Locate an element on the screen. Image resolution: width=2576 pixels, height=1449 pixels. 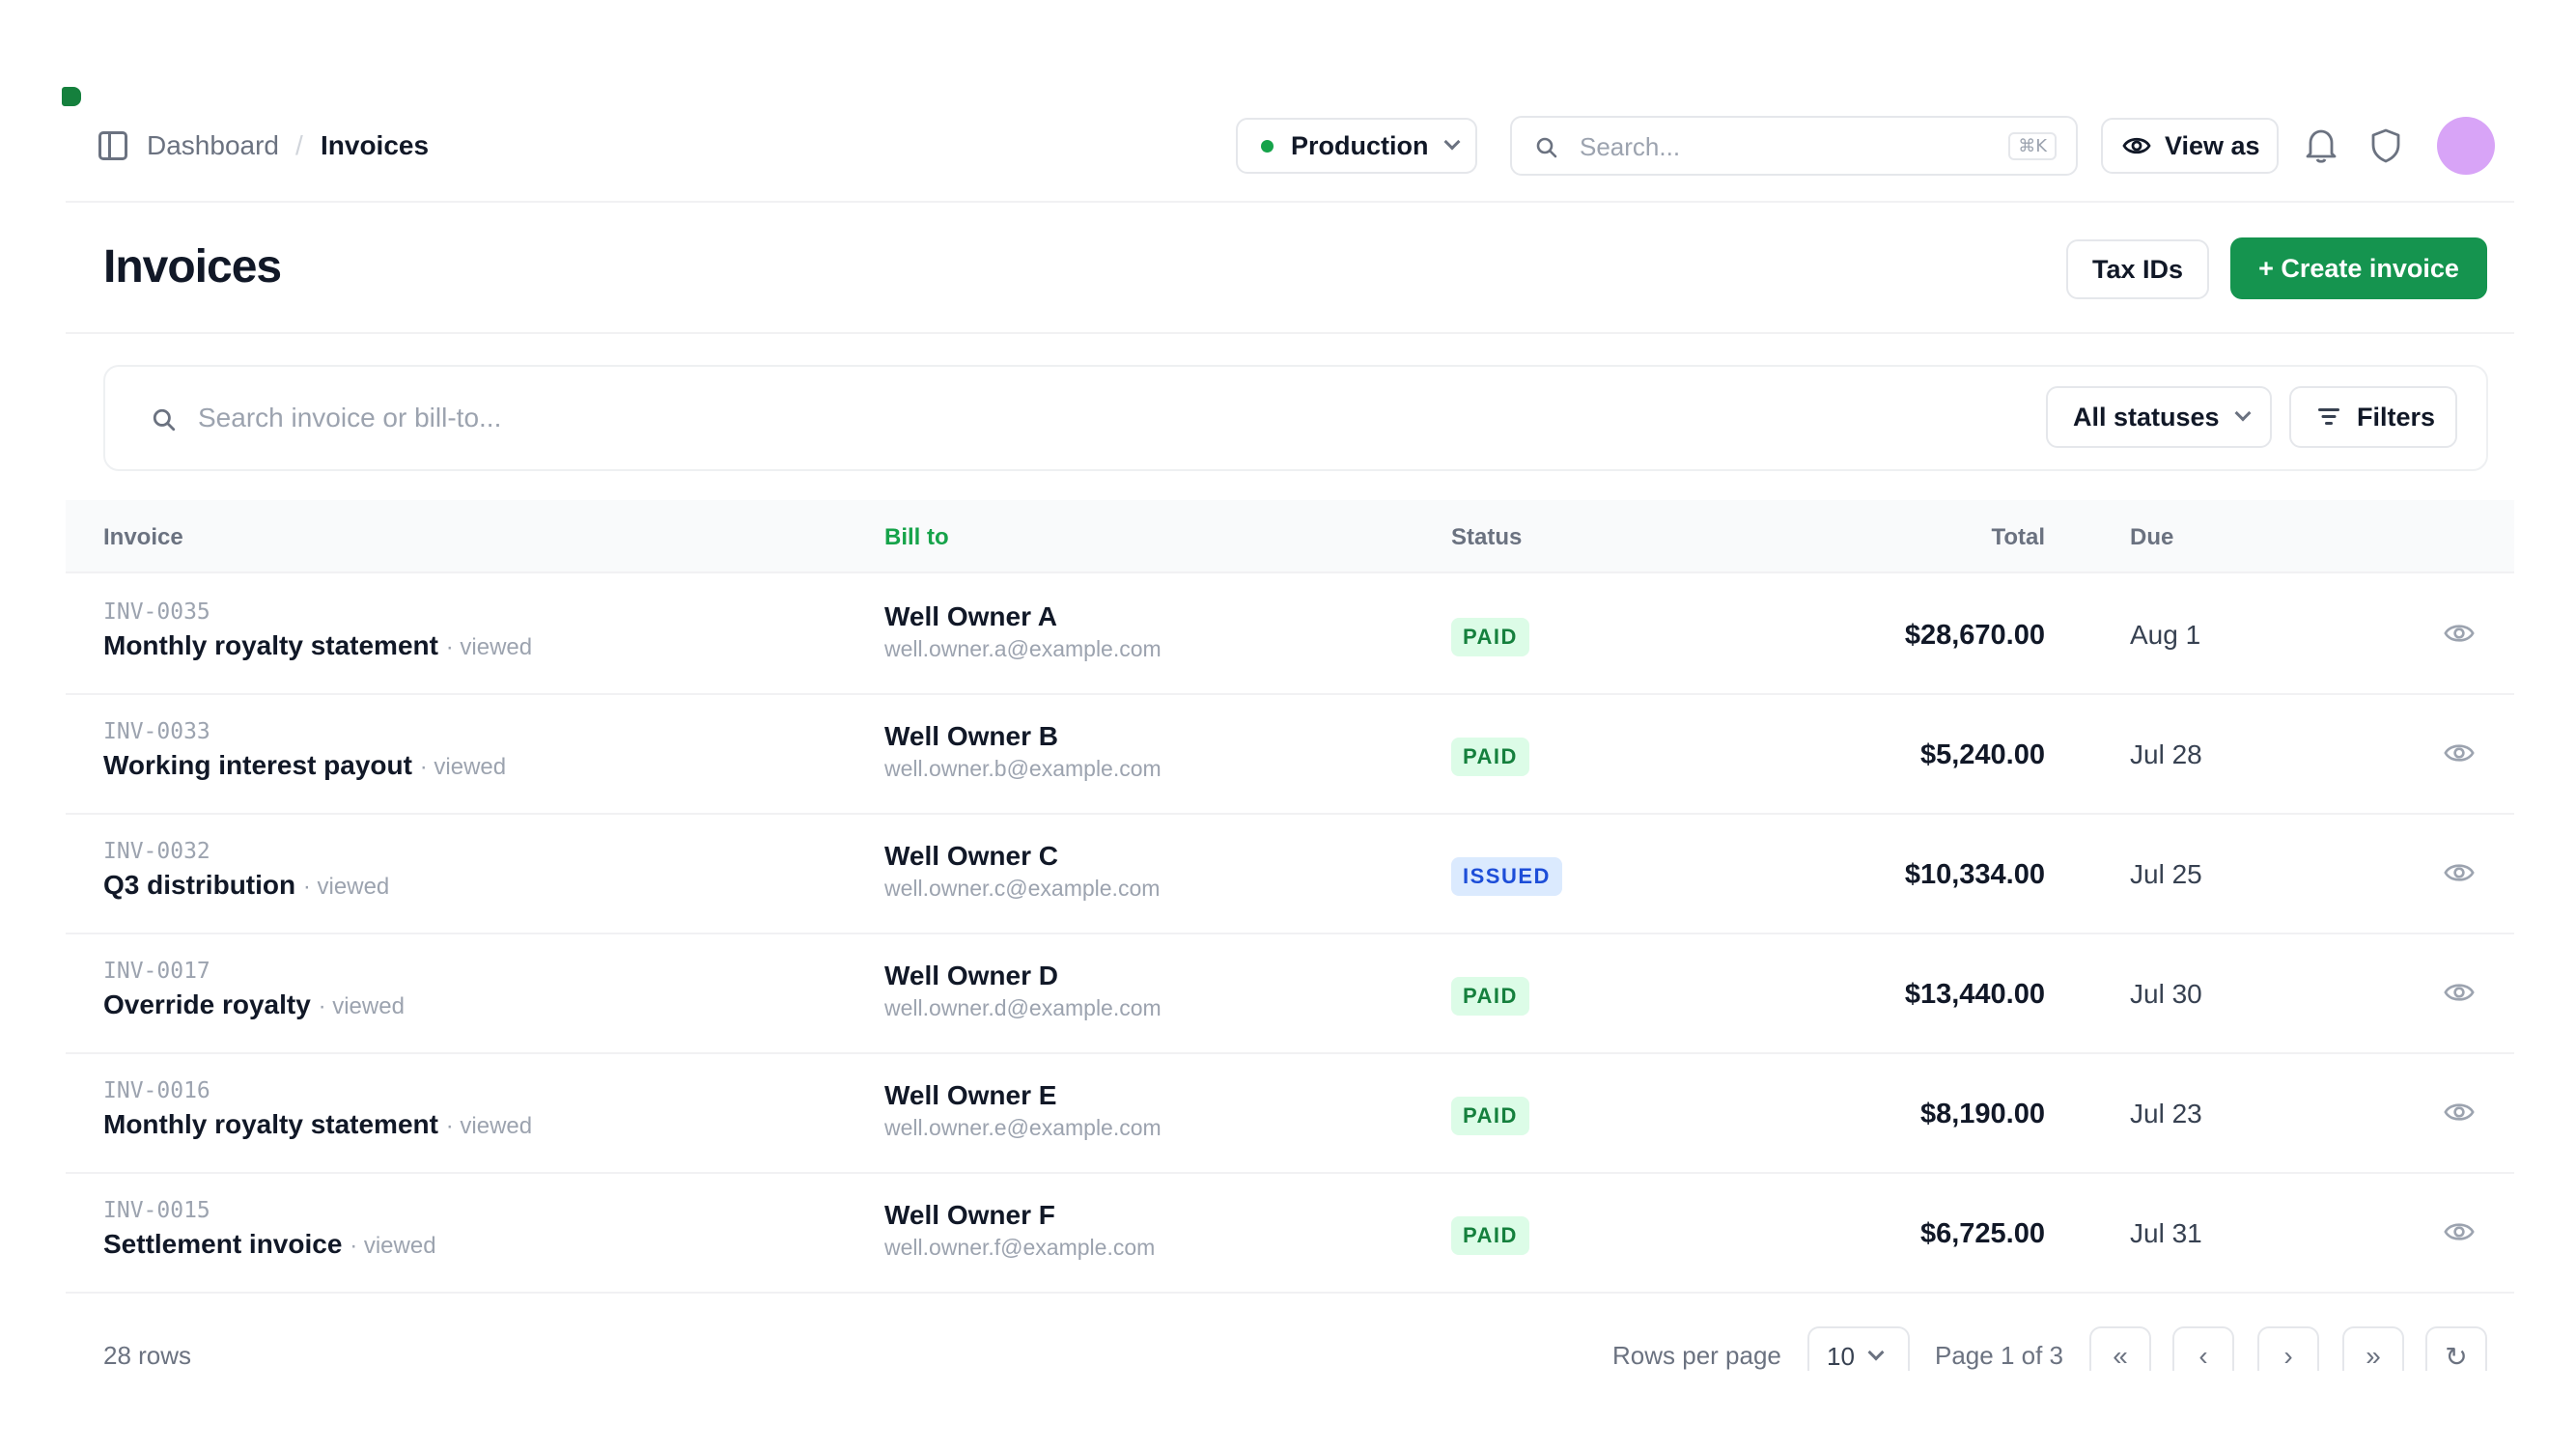
status-select: All statuses is located at coordinates (2159, 417).